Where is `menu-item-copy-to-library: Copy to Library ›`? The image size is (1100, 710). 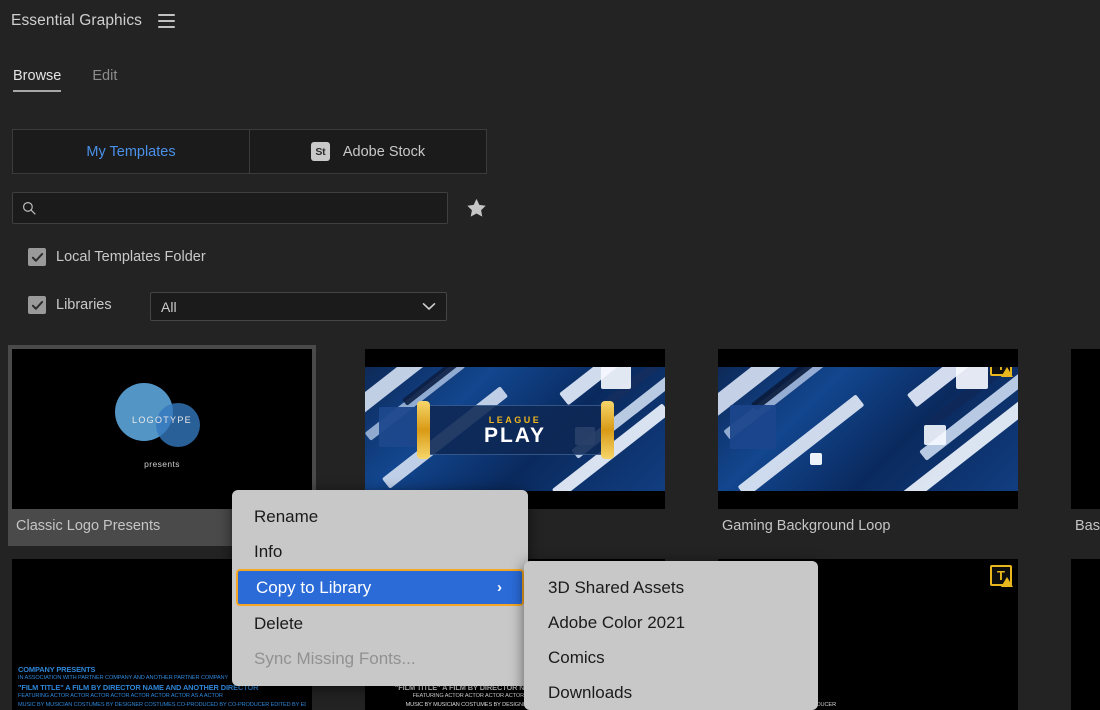 menu-item-copy-to-library: Copy to Library › is located at coordinates (380, 587).